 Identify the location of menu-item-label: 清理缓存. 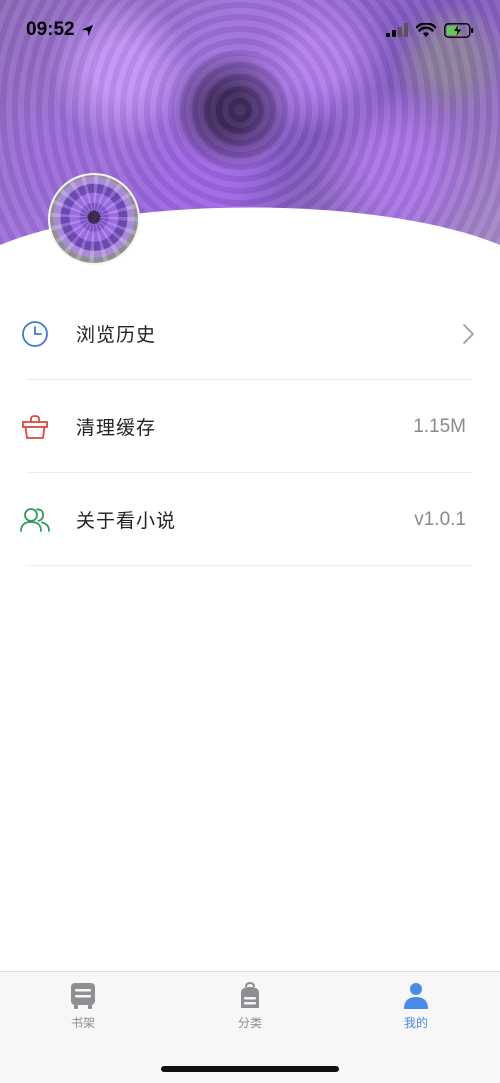
(116, 428).